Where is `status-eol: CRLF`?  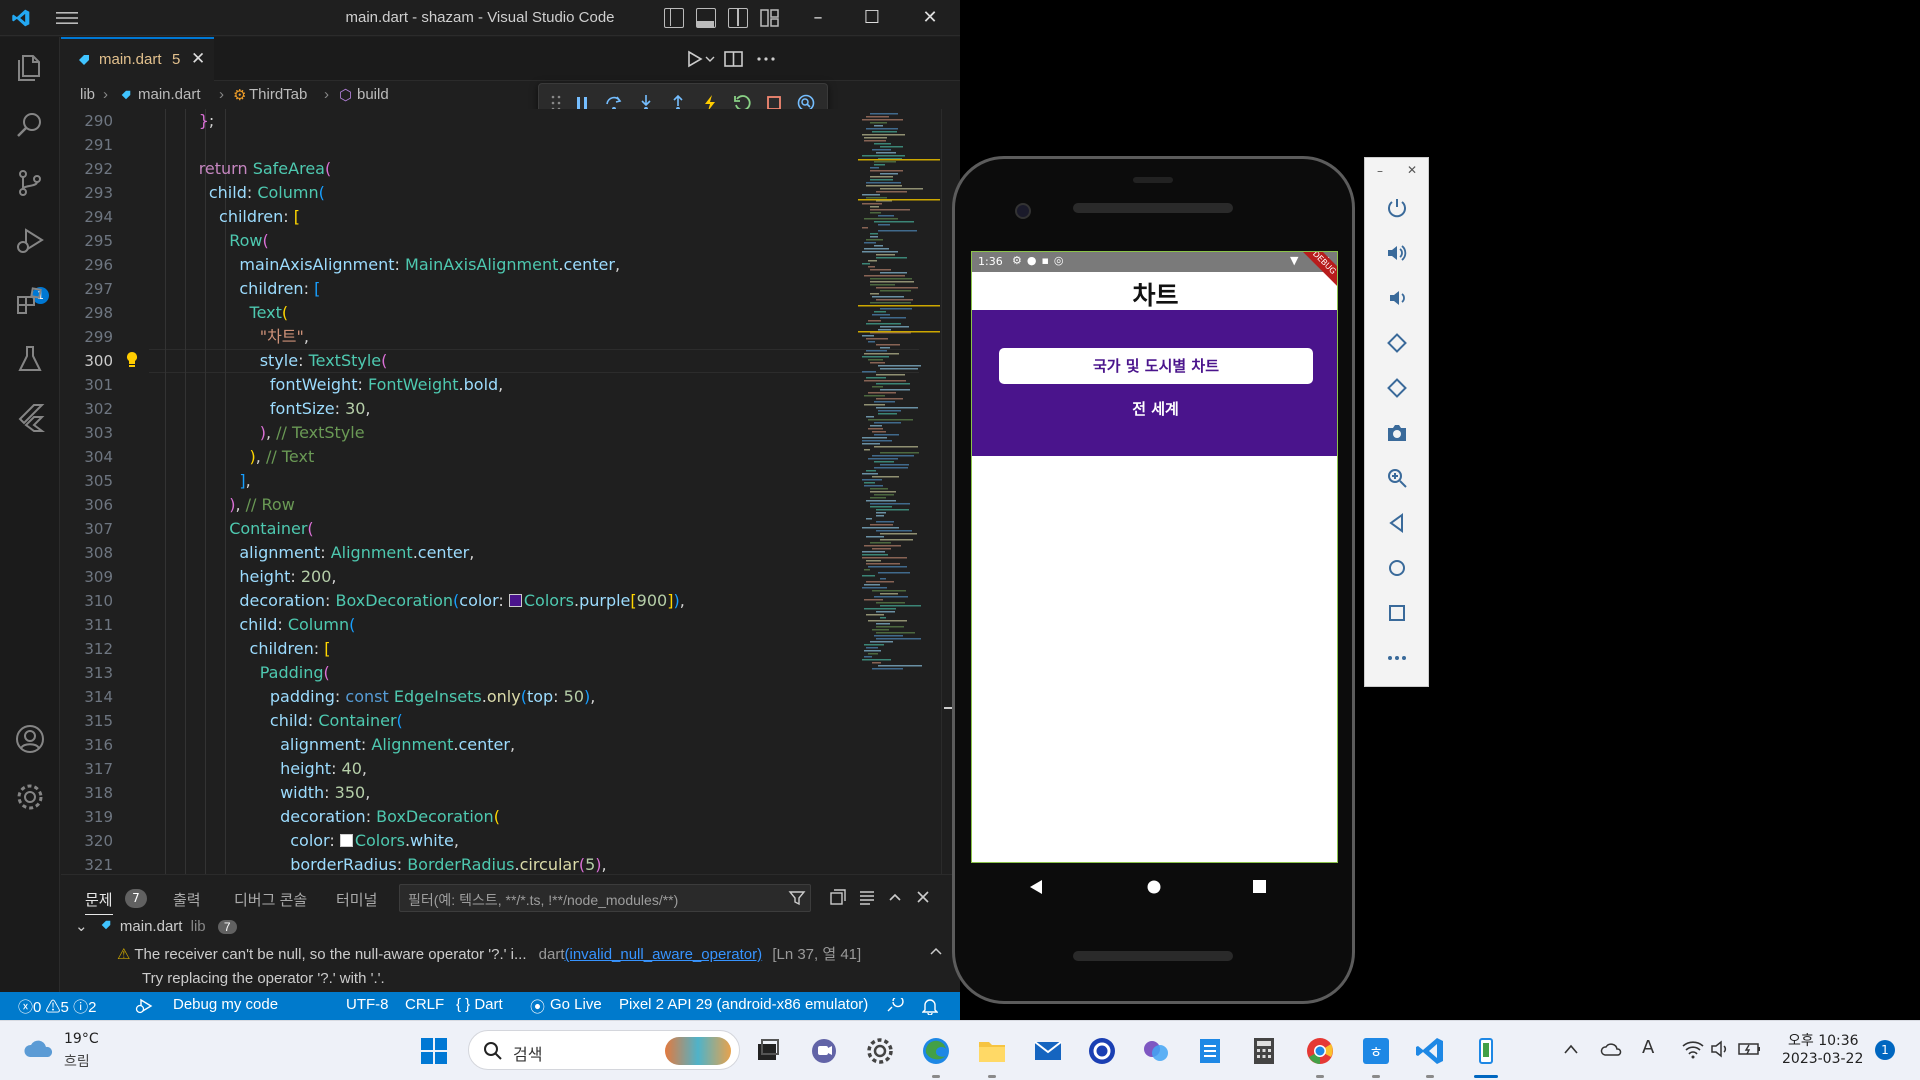
status-eol: CRLF is located at coordinates (424, 1004).